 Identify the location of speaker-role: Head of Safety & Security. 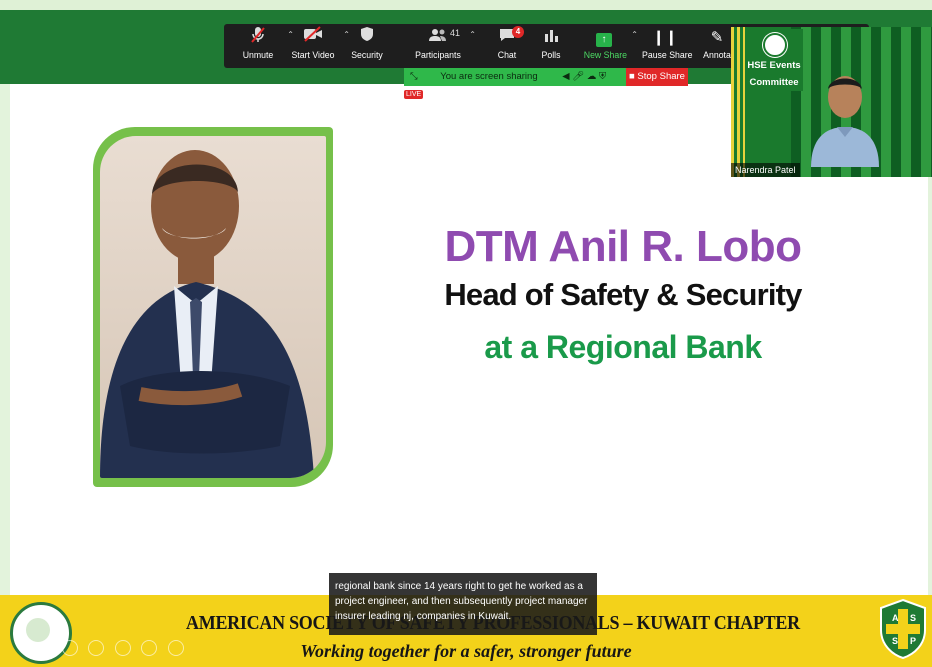
(623, 294).